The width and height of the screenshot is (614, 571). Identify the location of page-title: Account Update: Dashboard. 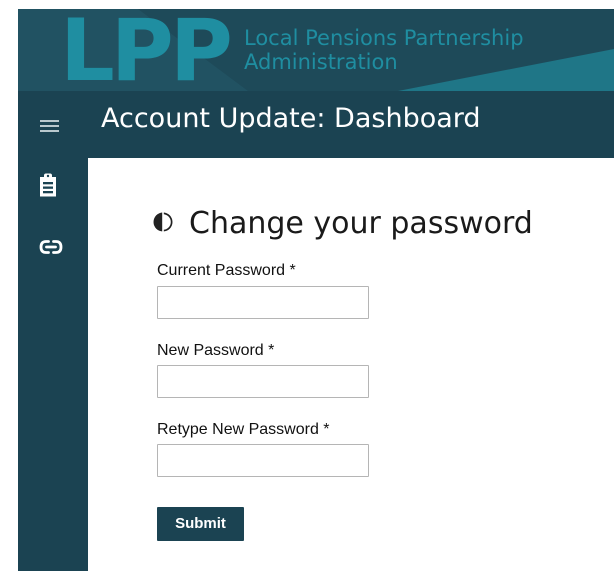
(291, 118).